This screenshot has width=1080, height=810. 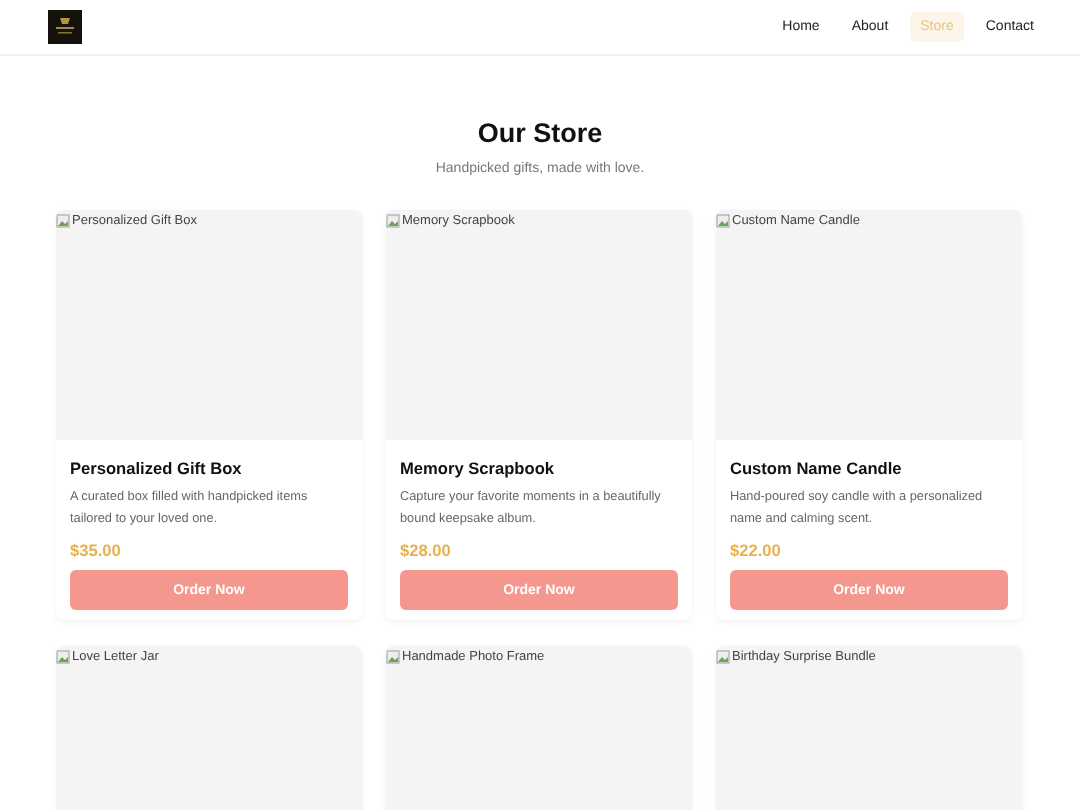 I want to click on product-name: Memory Scrapbook, so click(x=478, y=468).